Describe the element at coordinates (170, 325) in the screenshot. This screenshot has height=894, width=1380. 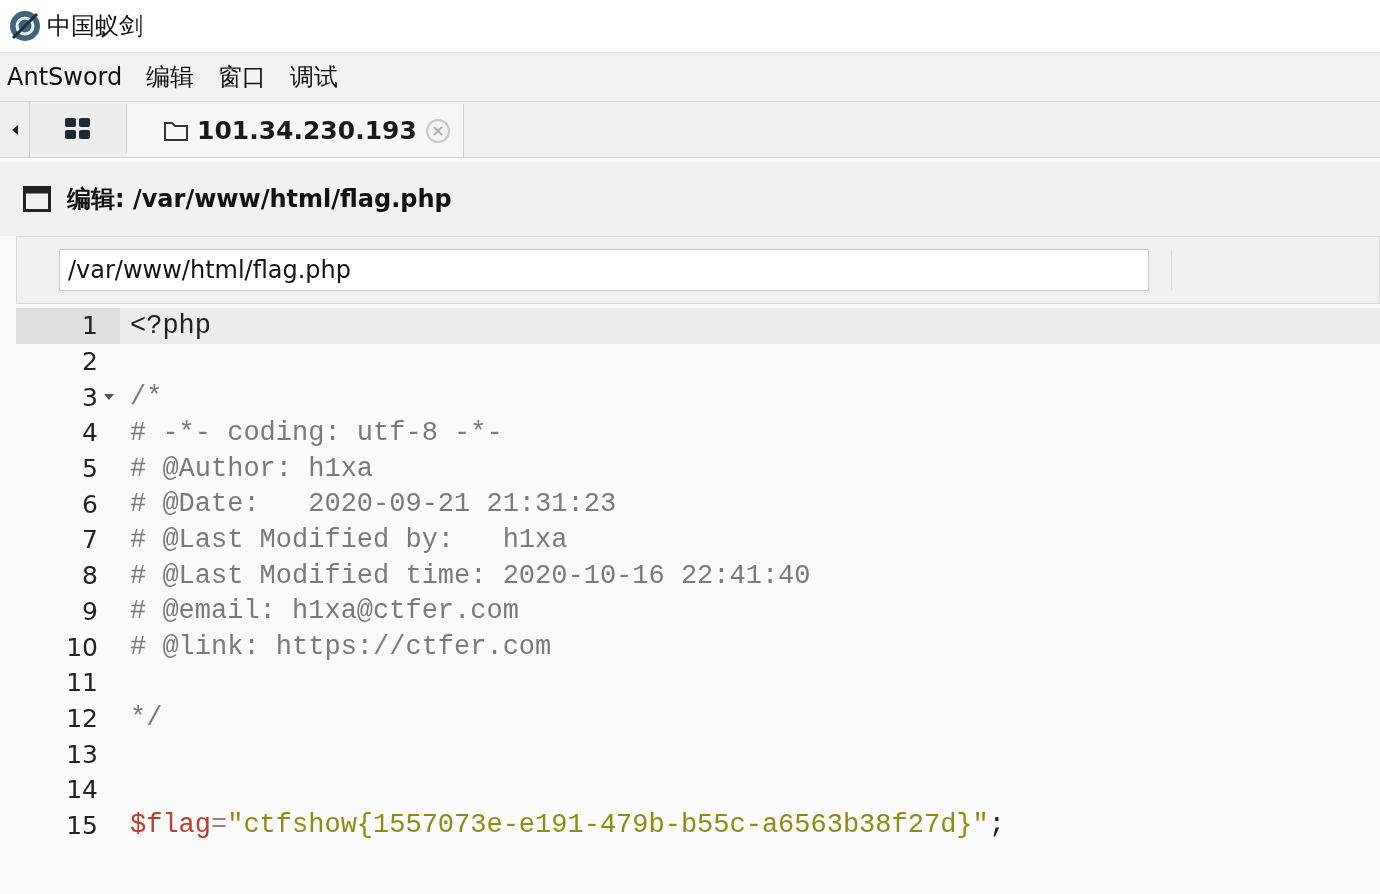
I see `code-line: <?php` at that location.